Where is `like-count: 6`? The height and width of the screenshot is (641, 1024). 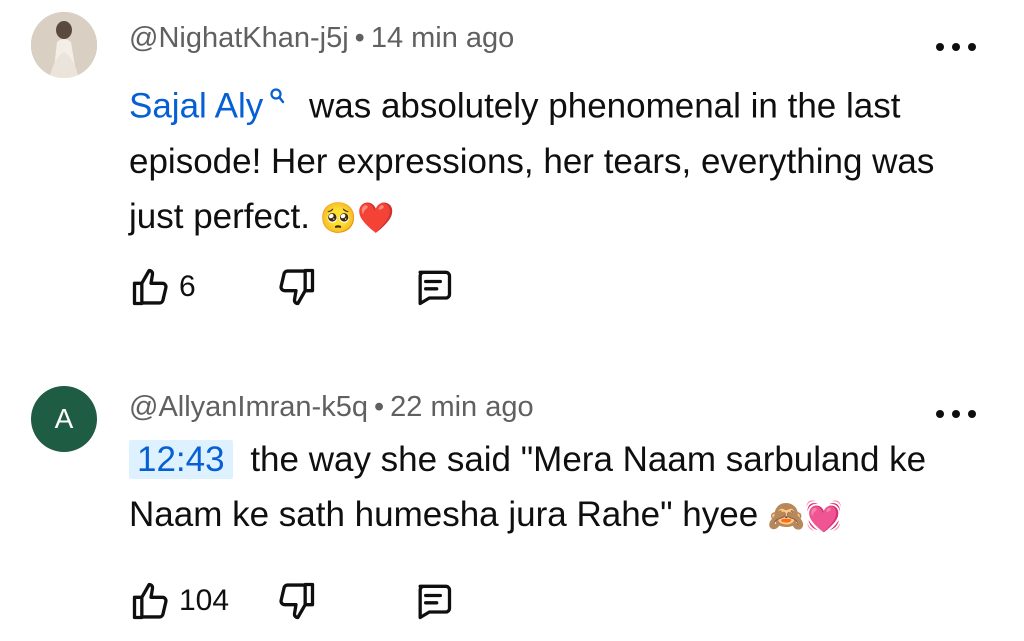
like-count: 6 is located at coordinates (187, 286).